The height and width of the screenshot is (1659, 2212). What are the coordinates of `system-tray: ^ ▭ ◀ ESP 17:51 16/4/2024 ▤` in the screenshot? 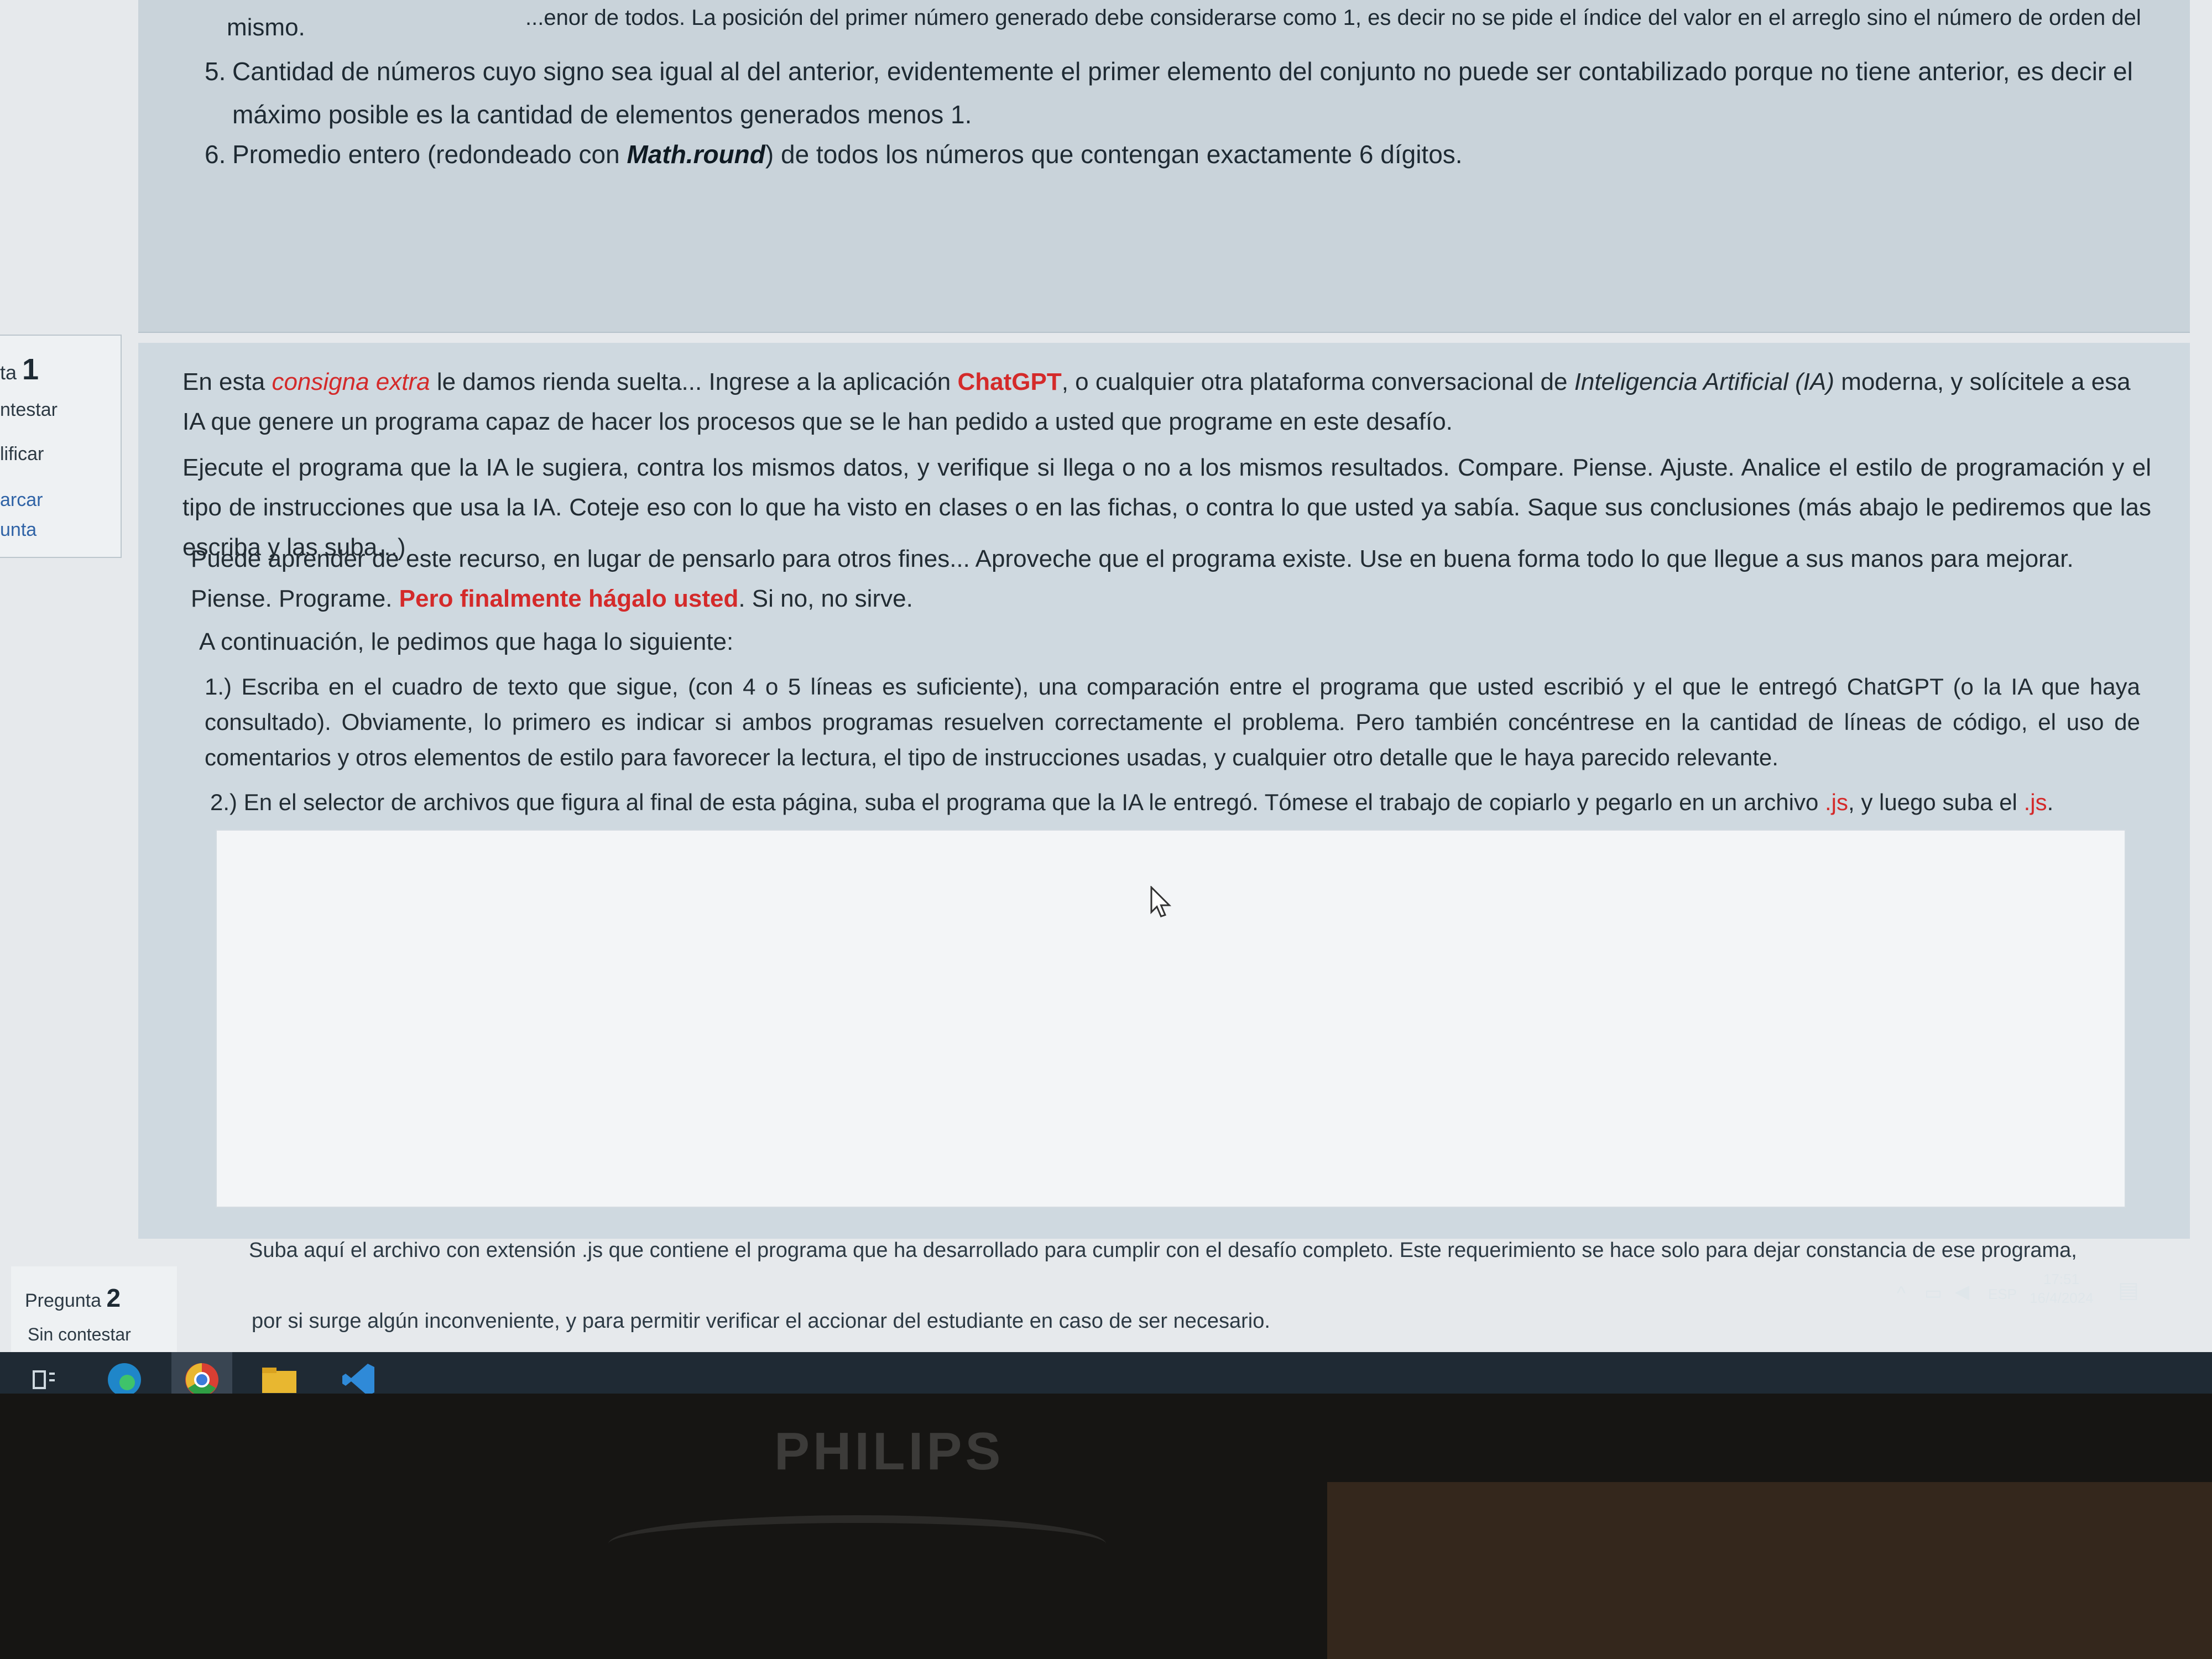 It's located at (2035, 1300).